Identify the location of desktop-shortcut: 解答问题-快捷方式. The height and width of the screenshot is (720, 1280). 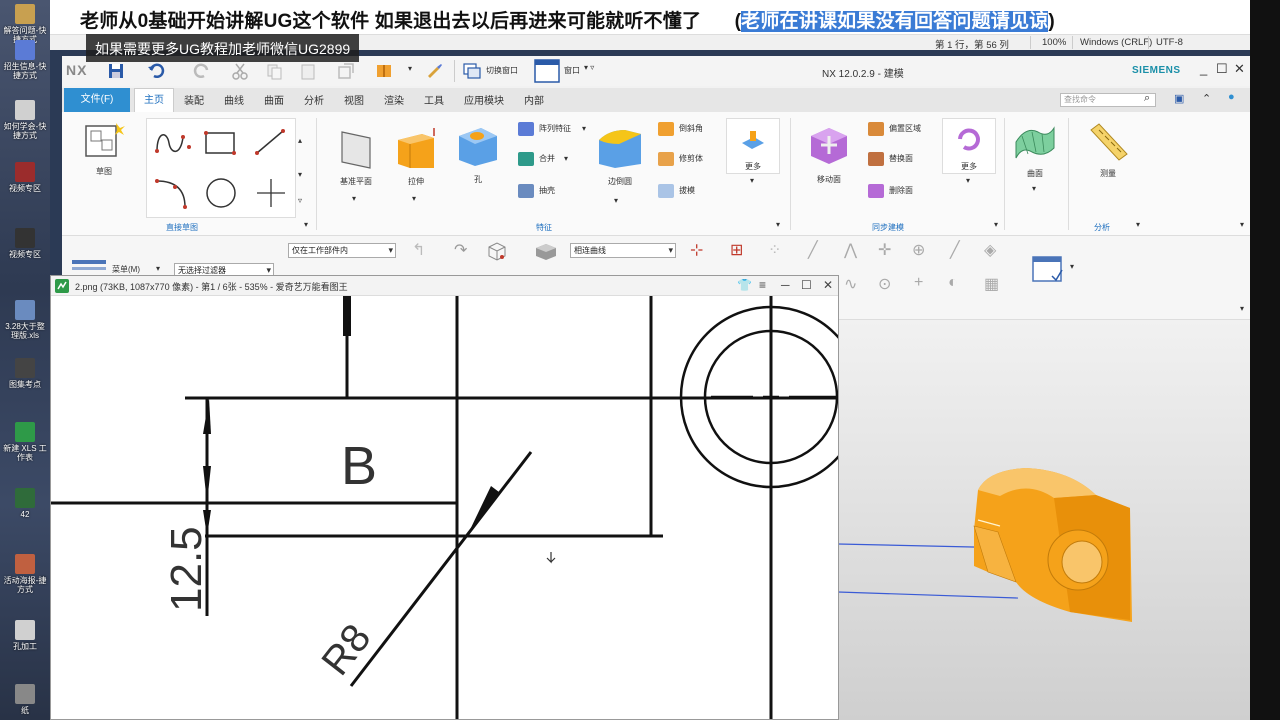
(25, 24).